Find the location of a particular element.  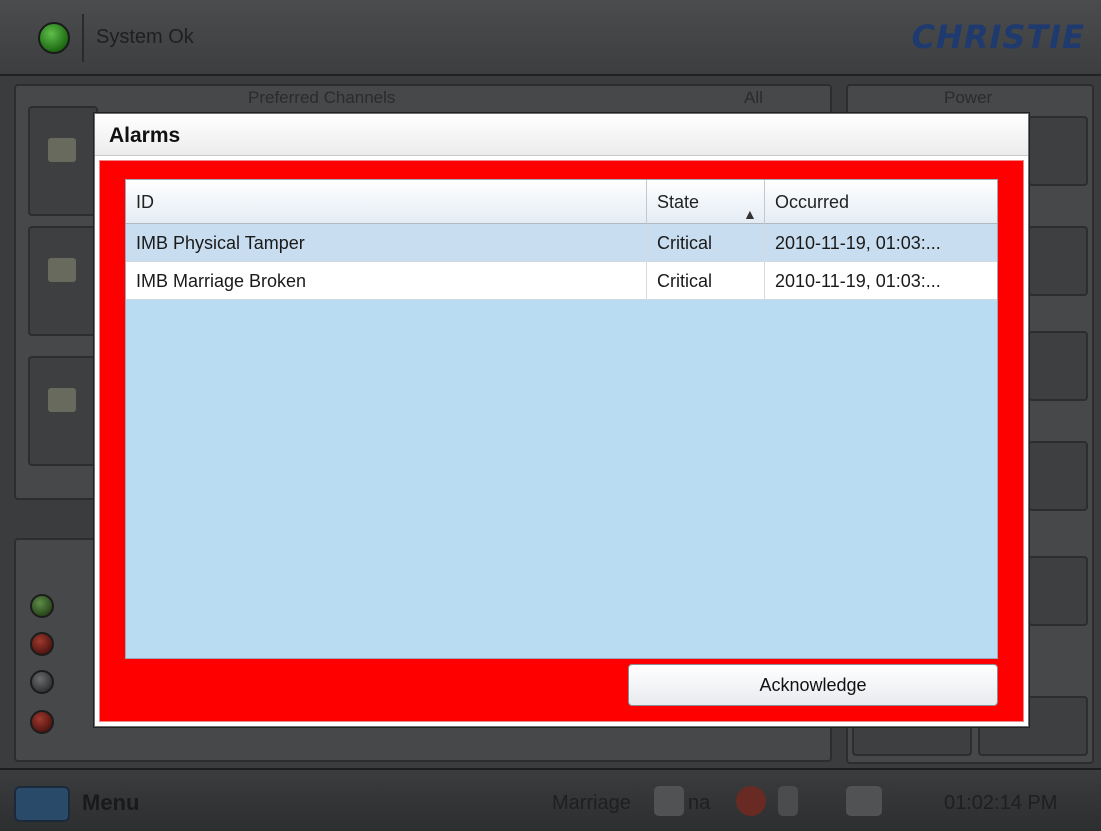

na-label: na is located at coordinates (699, 803).